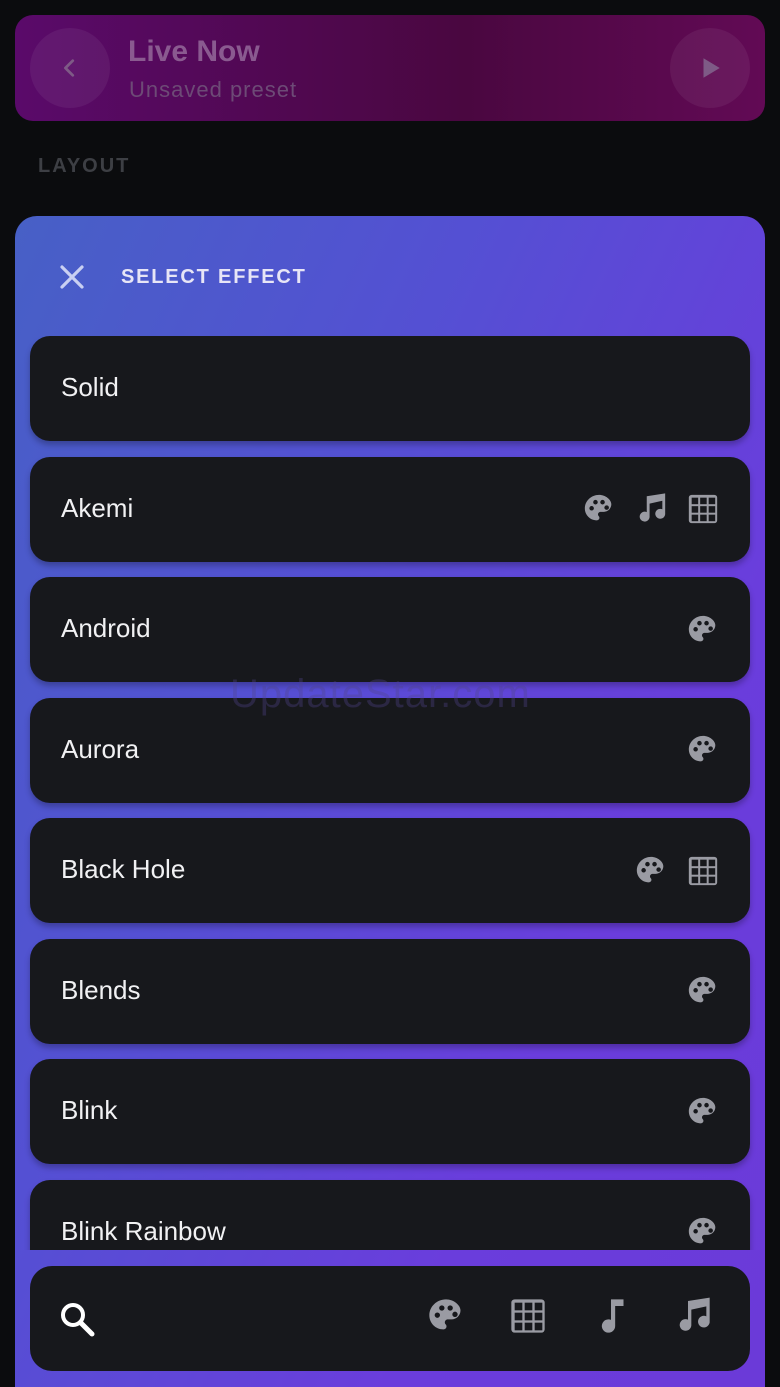  Describe the element at coordinates (123, 869) in the screenshot. I see `effect-name: Black Hole` at that location.